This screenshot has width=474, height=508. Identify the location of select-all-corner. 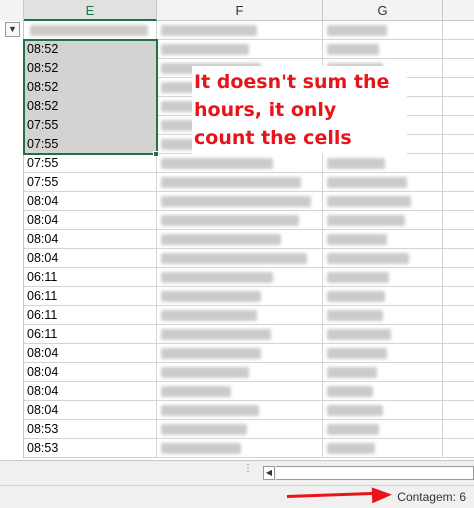
(12, 10).